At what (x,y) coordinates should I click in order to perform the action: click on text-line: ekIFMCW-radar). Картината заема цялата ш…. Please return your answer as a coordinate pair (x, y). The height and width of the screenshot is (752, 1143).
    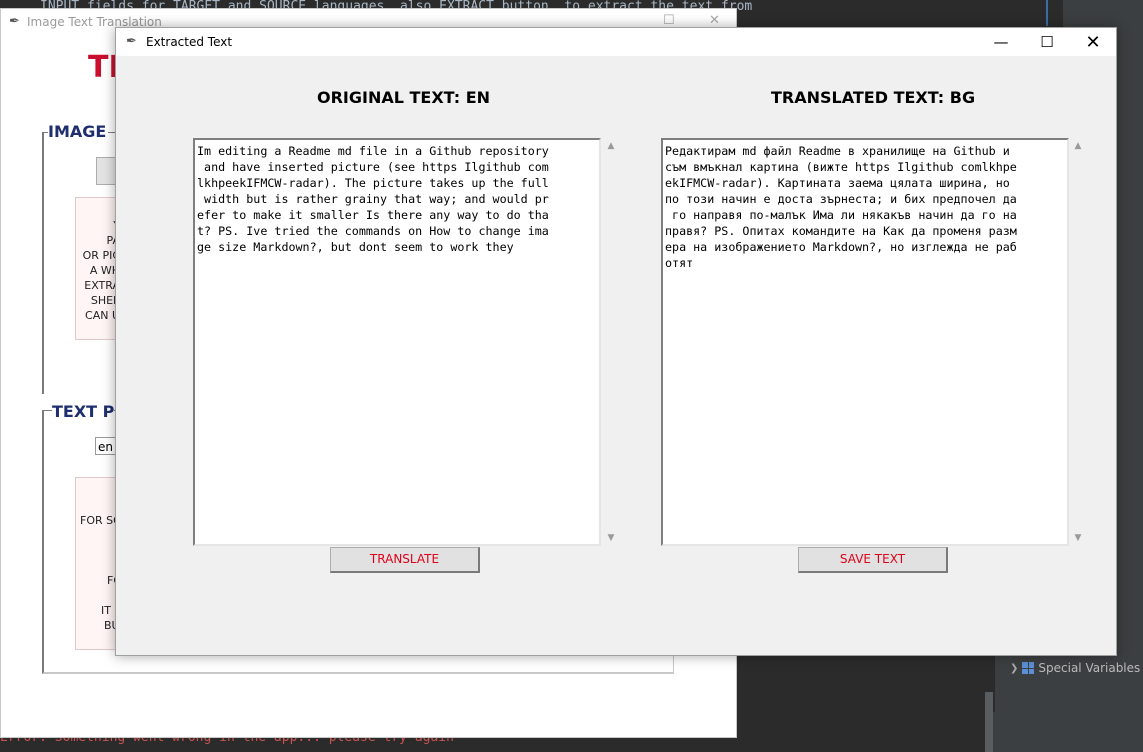
    Looking at the image, I should click on (837, 183).